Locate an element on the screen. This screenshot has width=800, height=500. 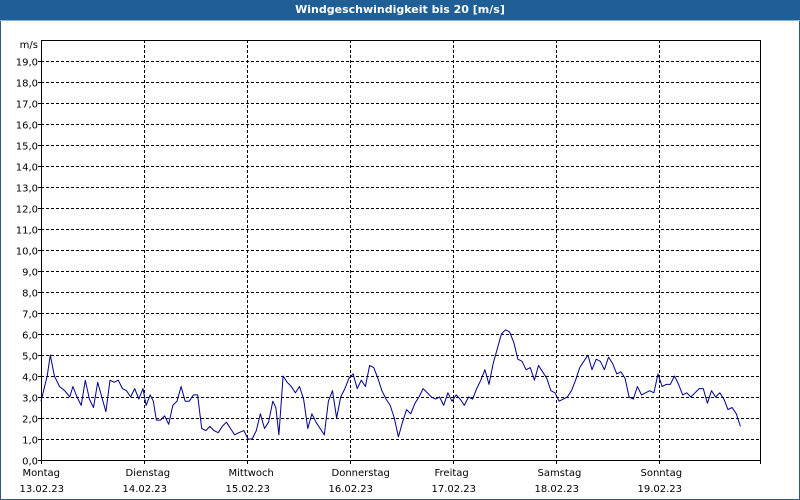
y-tick-label: 9,0 is located at coordinates (30, 273).